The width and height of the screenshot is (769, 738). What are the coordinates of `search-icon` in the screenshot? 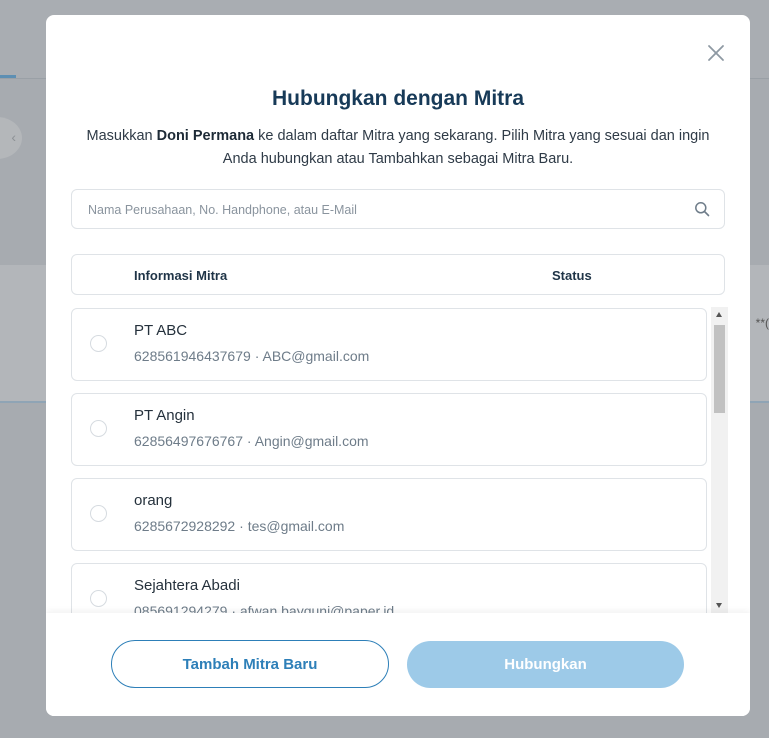 It's located at (702, 209).